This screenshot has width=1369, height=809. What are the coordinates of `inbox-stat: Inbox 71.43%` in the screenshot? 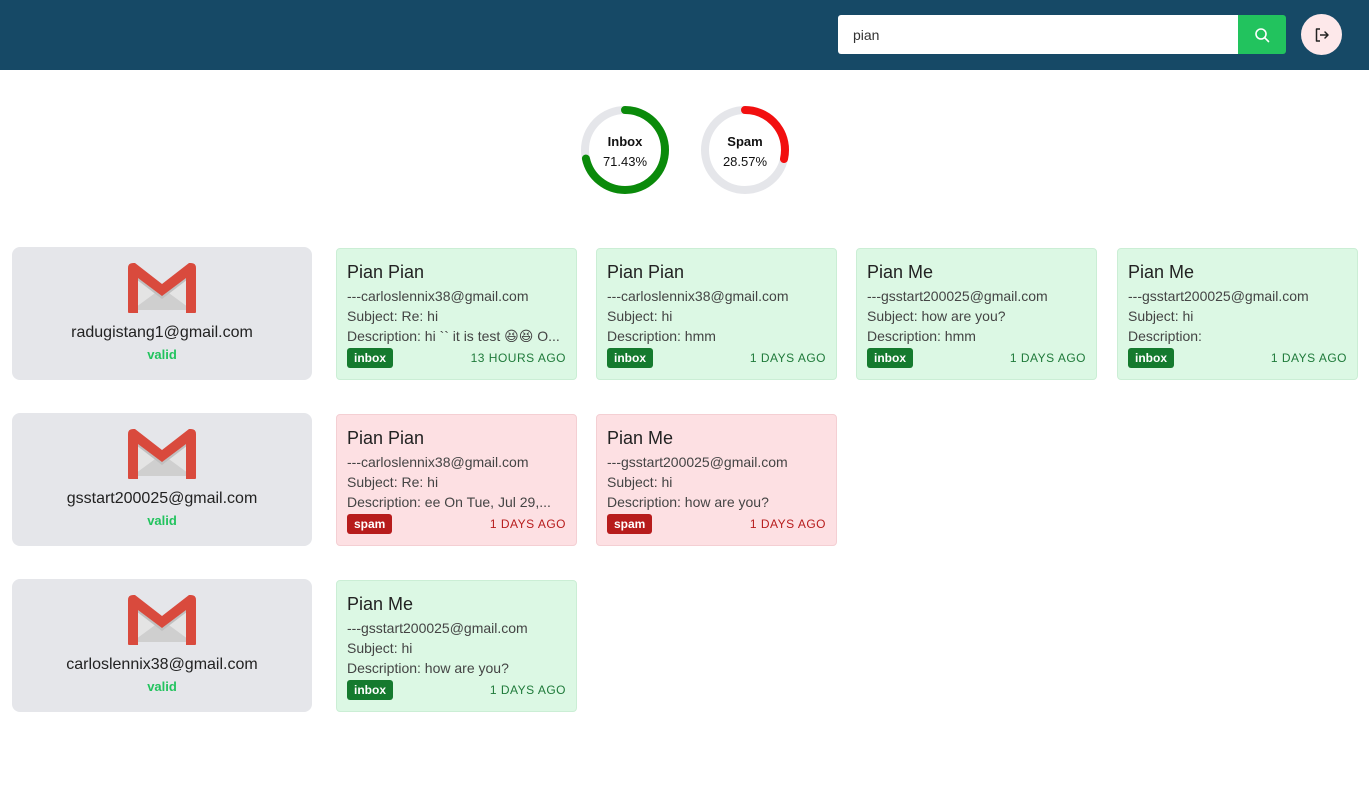 It's located at (625, 150).